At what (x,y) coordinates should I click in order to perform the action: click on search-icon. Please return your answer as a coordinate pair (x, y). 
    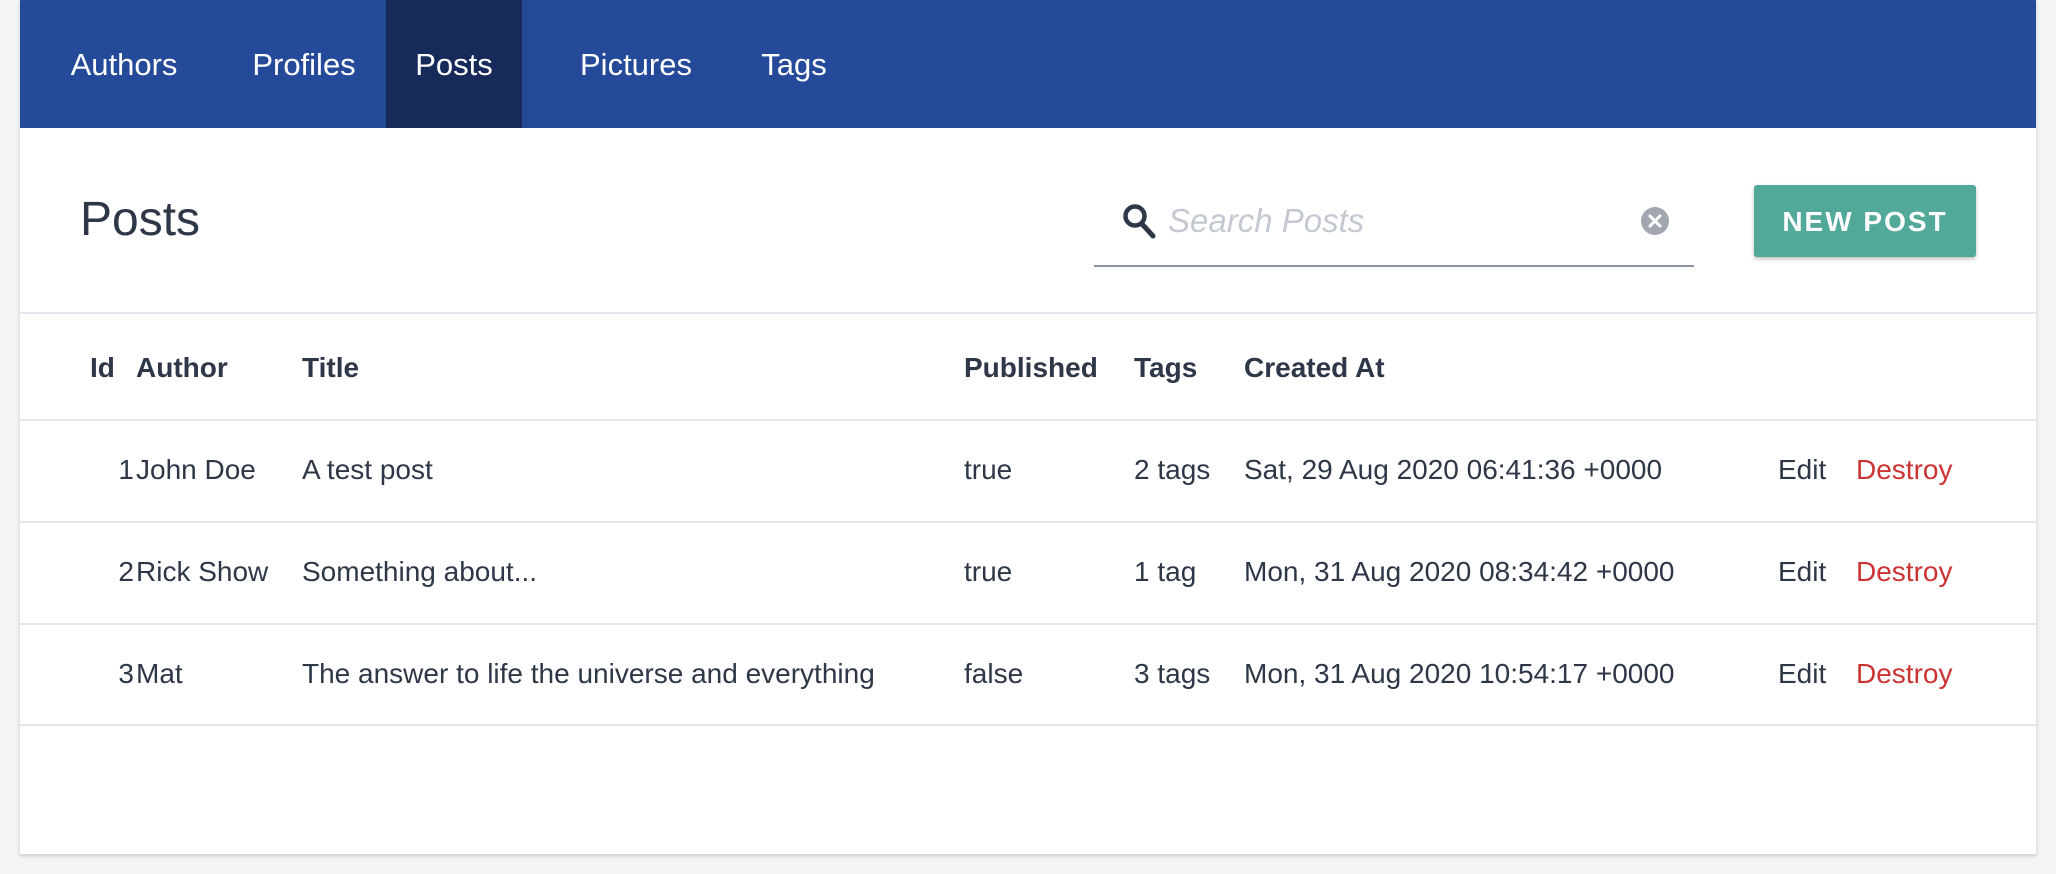
    Looking at the image, I should click on (1139, 221).